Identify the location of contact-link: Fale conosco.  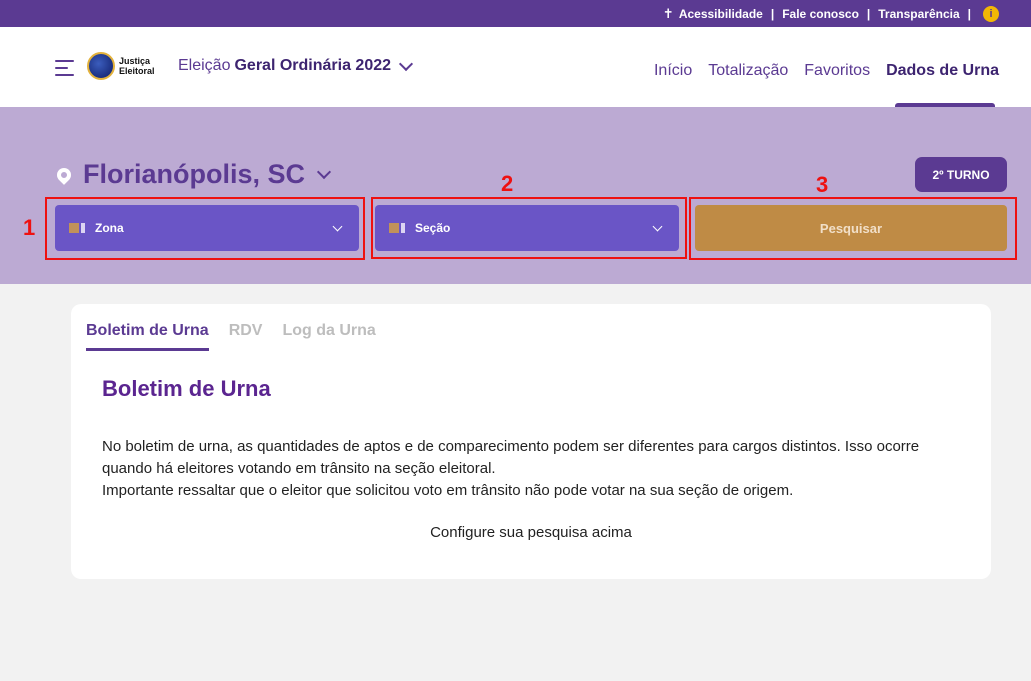
(820, 14).